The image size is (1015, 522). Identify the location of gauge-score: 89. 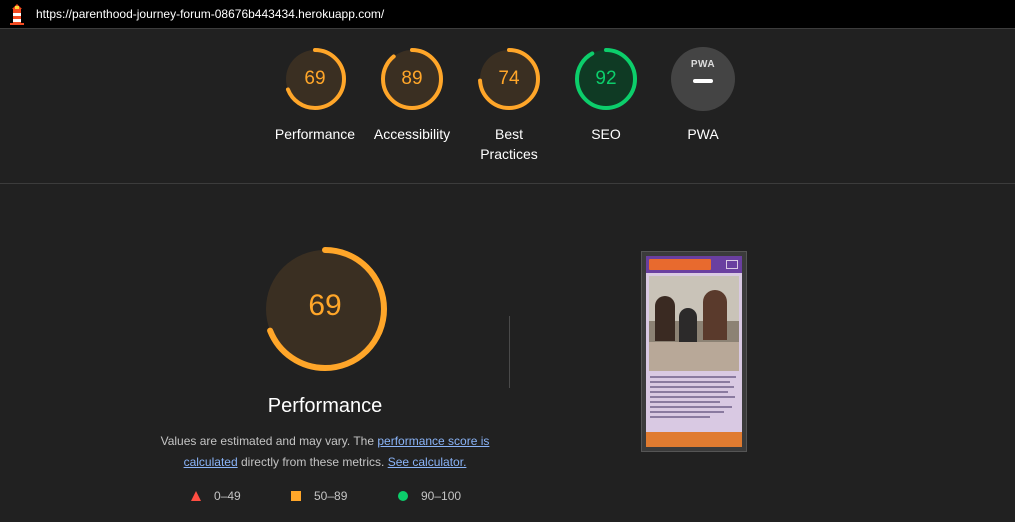
(412, 78).